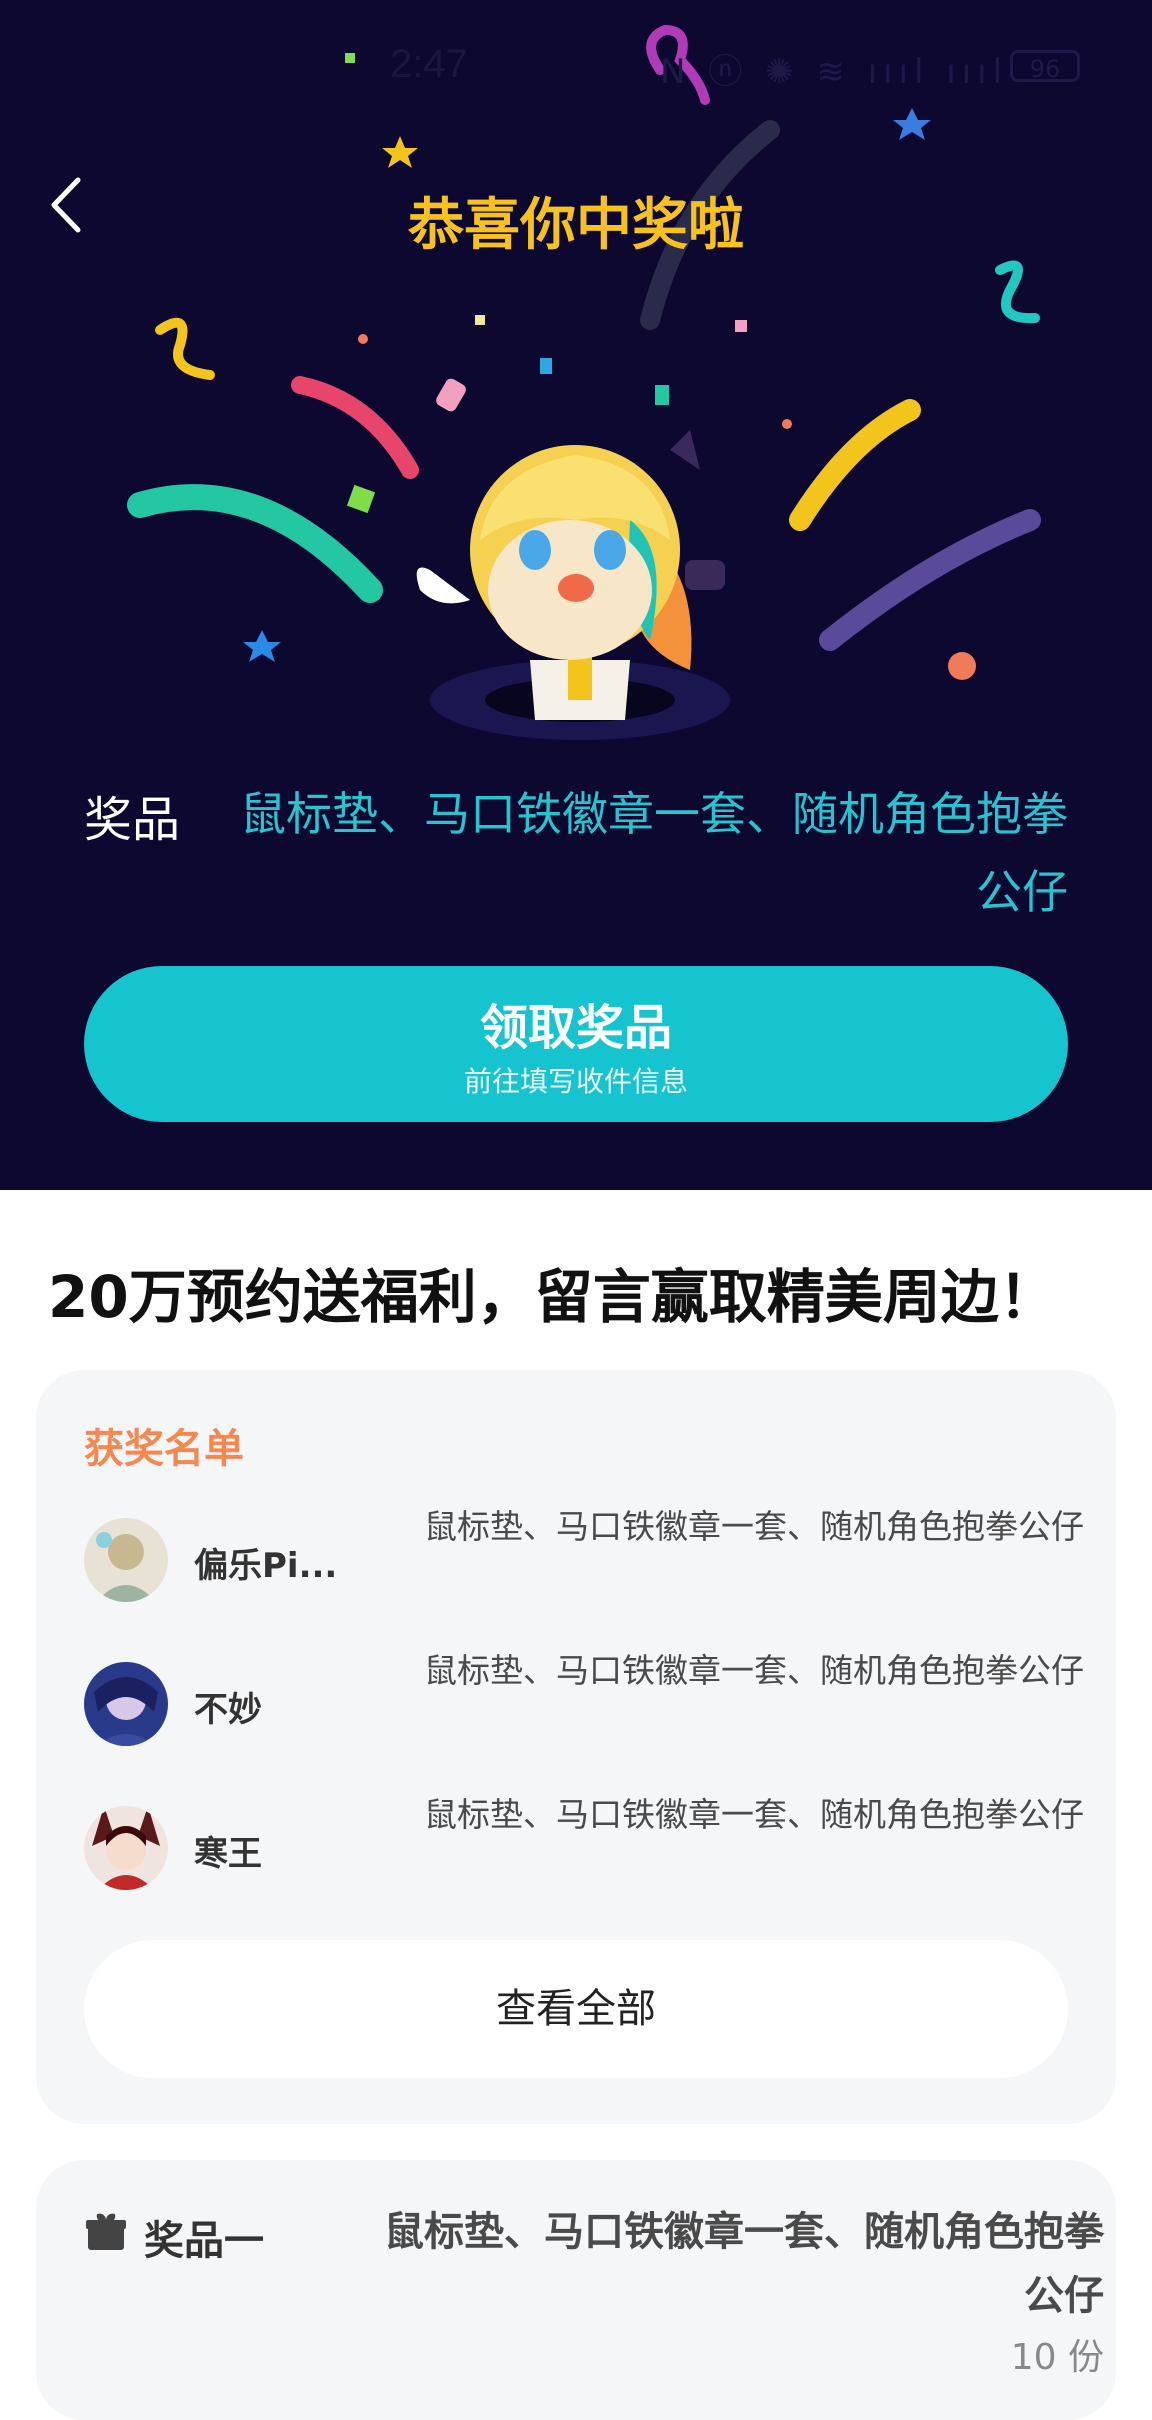 Image resolution: width=1152 pixels, height=2420 pixels. What do you see at coordinates (744, 2264) in the screenshot?
I see `prize-tier-desc: 鼠标垫、马口铁徽章一套、随机角色抱拳公仔` at bounding box center [744, 2264].